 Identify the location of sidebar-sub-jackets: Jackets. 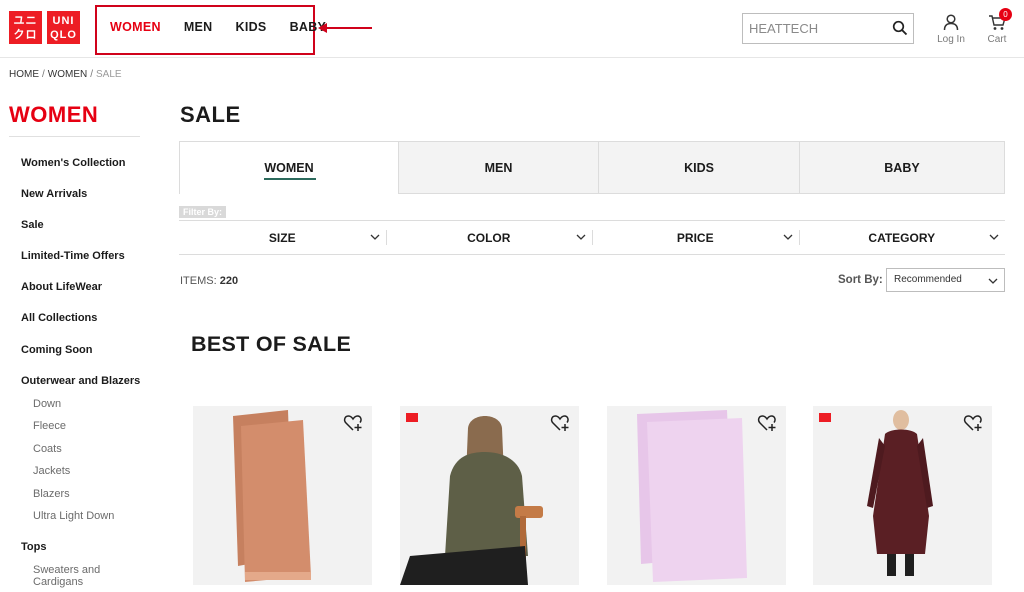
(51, 471).